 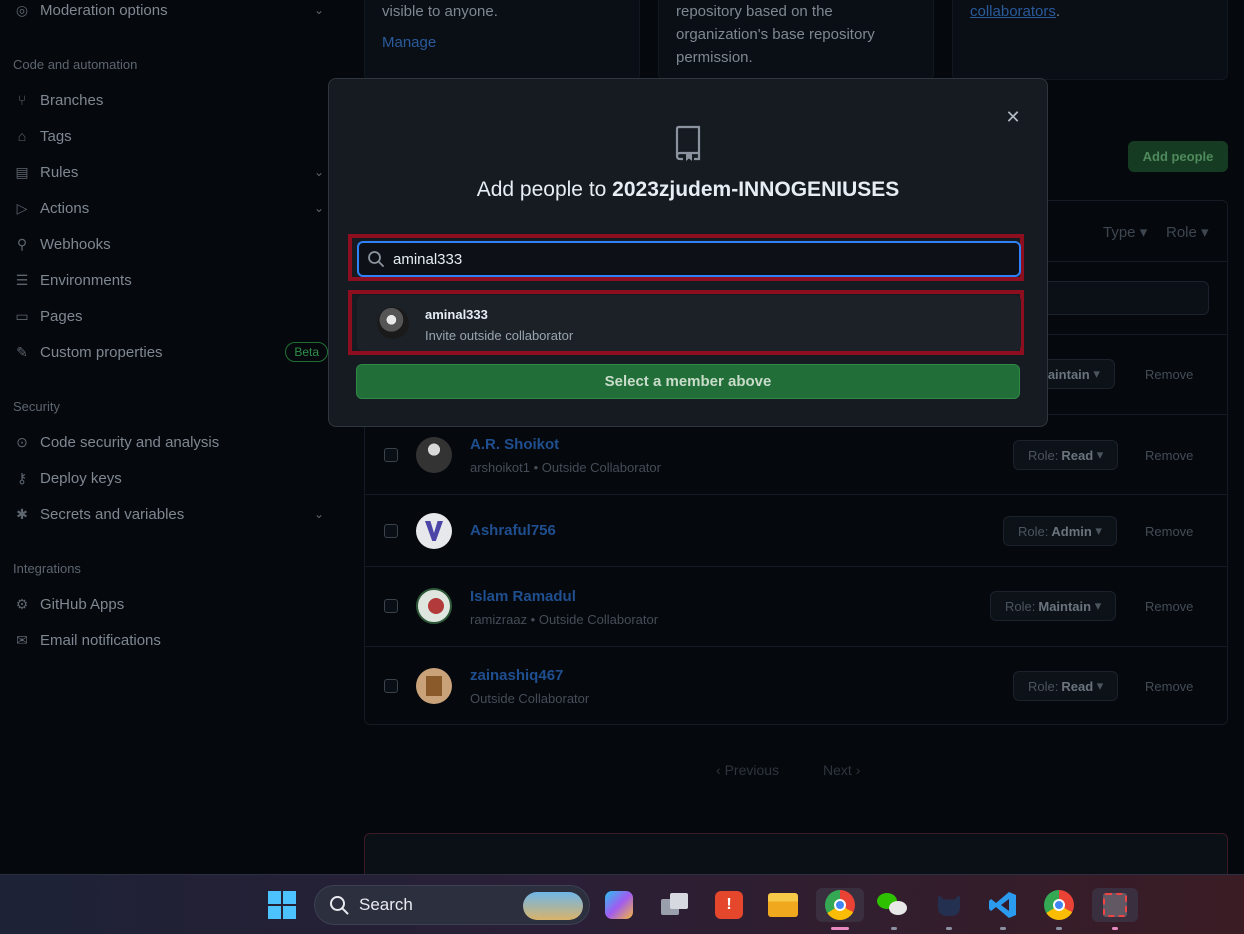 What do you see at coordinates (783, 905) in the screenshot?
I see `file-explorer-icon` at bounding box center [783, 905].